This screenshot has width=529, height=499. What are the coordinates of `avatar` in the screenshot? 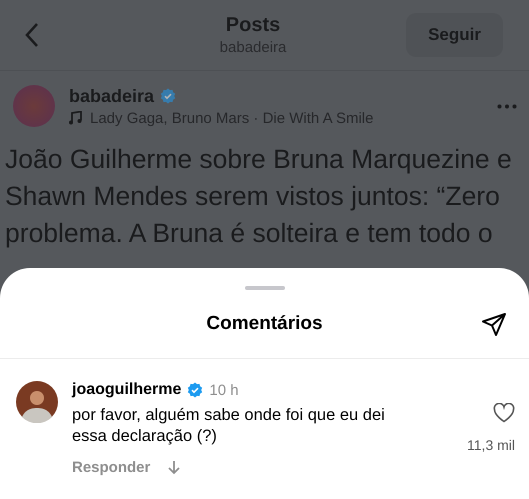 It's located at (37, 402).